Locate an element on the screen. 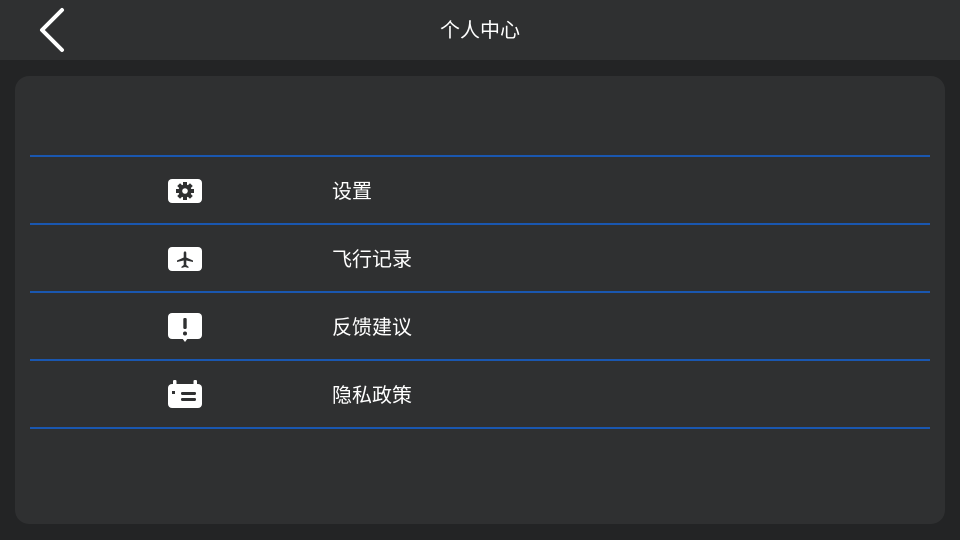 This screenshot has height=540, width=960. airplane-icon is located at coordinates (185, 259).